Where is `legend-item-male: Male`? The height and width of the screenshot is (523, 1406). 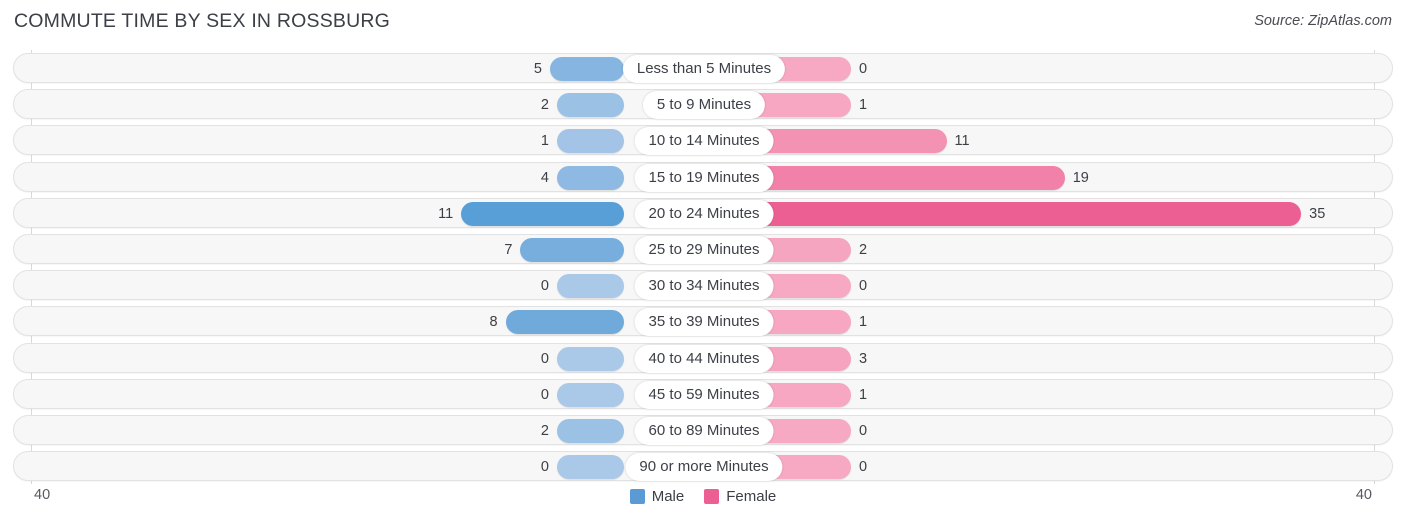
legend-item-male: Male is located at coordinates (657, 496).